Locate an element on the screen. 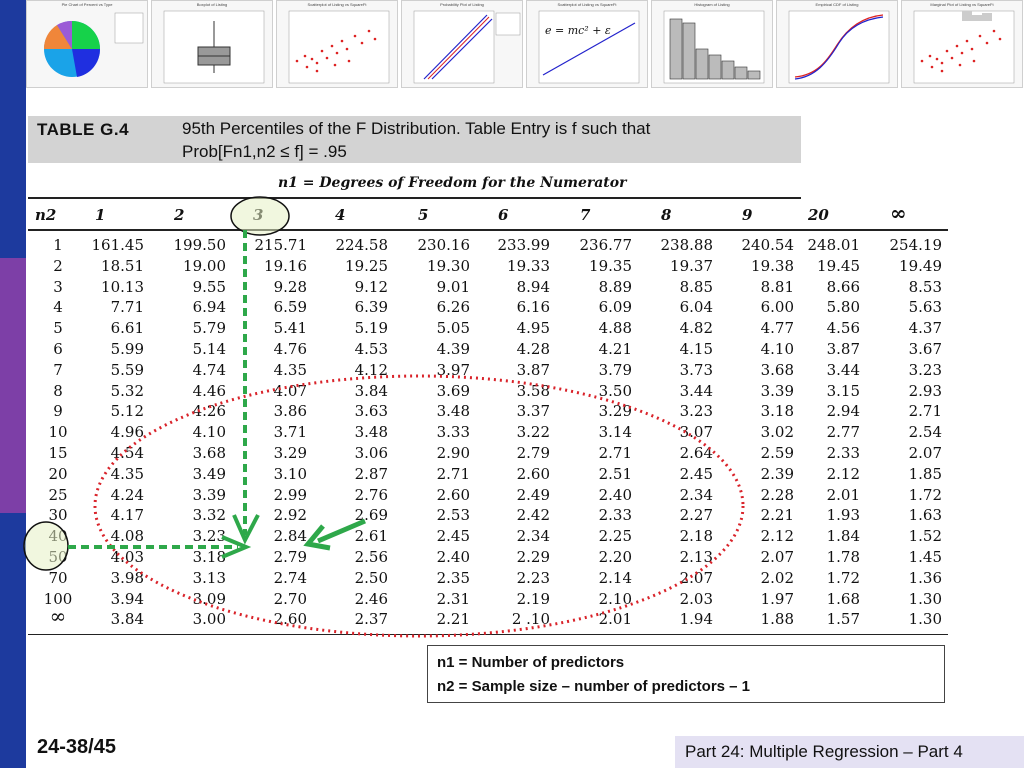 Image resolution: width=1024 pixels, height=768 pixels. legend-n1: n1 = Number of predictors is located at coordinates (531, 662).